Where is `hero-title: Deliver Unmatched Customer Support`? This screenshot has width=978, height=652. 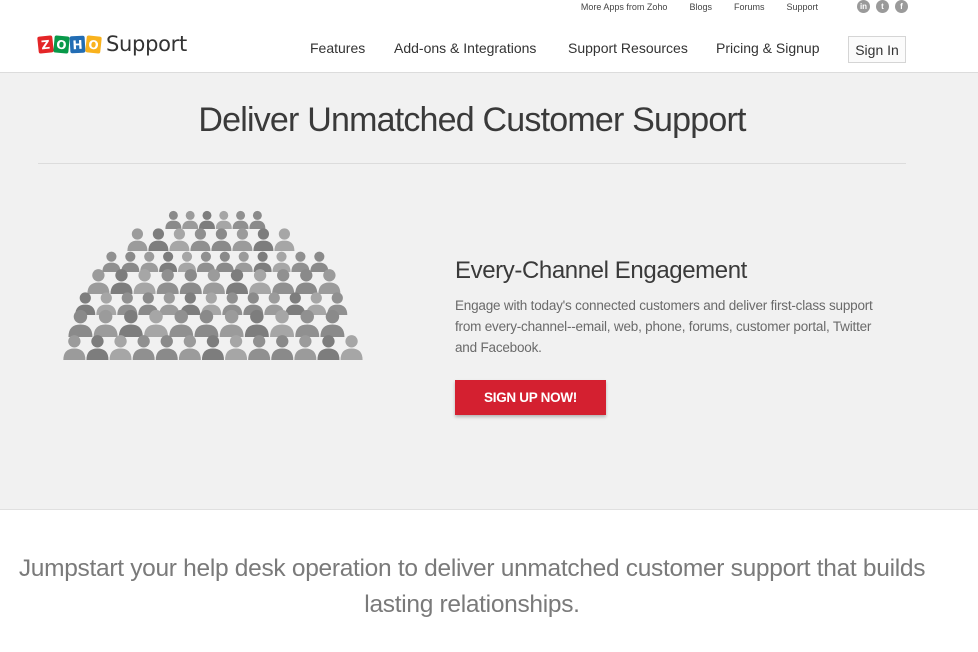 hero-title: Deliver Unmatched Customer Support is located at coordinates (472, 120).